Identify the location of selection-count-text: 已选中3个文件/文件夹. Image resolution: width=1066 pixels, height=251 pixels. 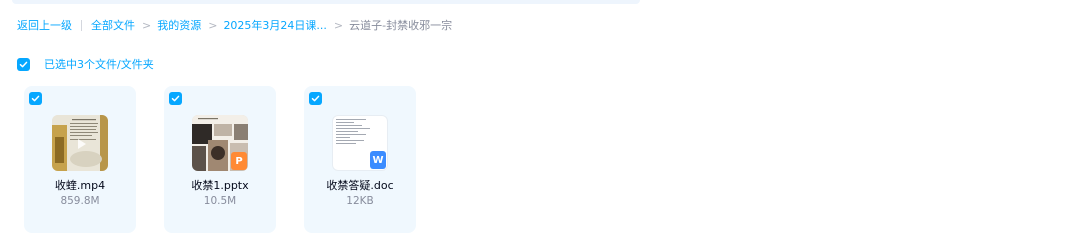
(99, 64).